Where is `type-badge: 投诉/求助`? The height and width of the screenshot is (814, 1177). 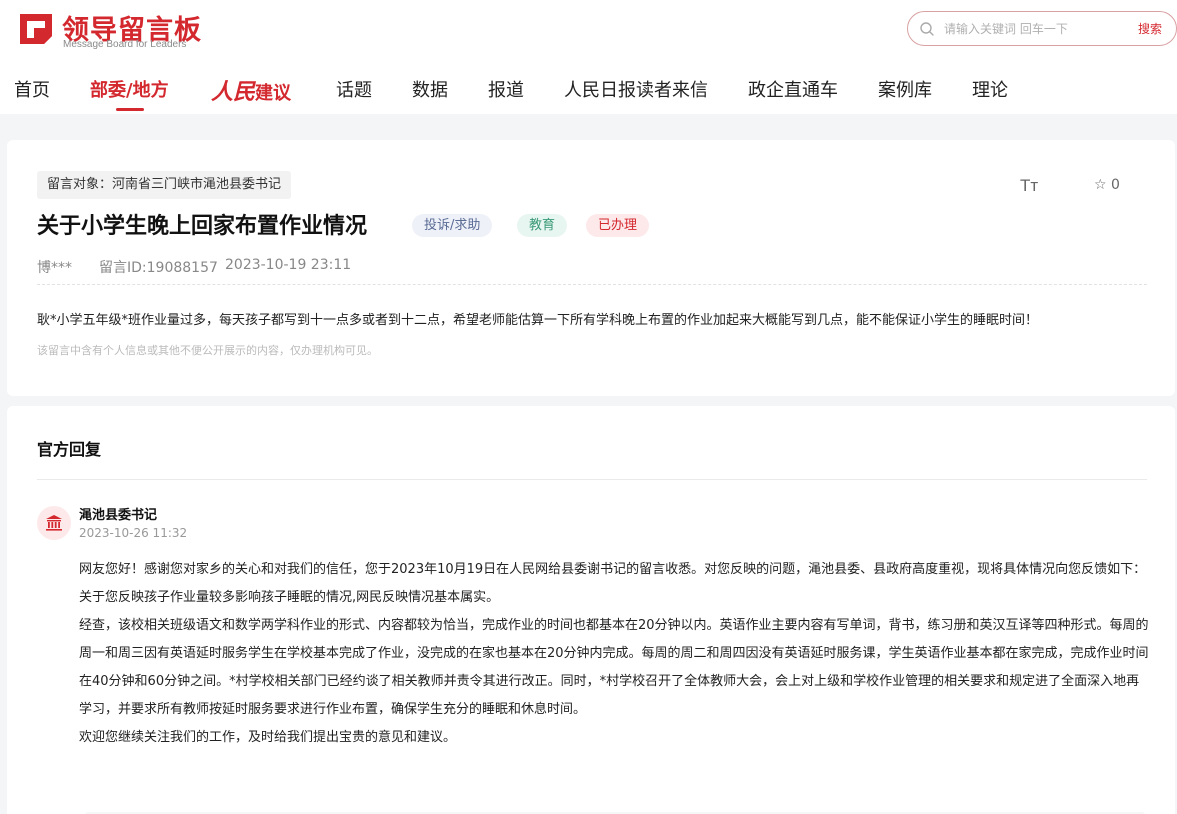 type-badge: 投诉/求助 is located at coordinates (452, 225).